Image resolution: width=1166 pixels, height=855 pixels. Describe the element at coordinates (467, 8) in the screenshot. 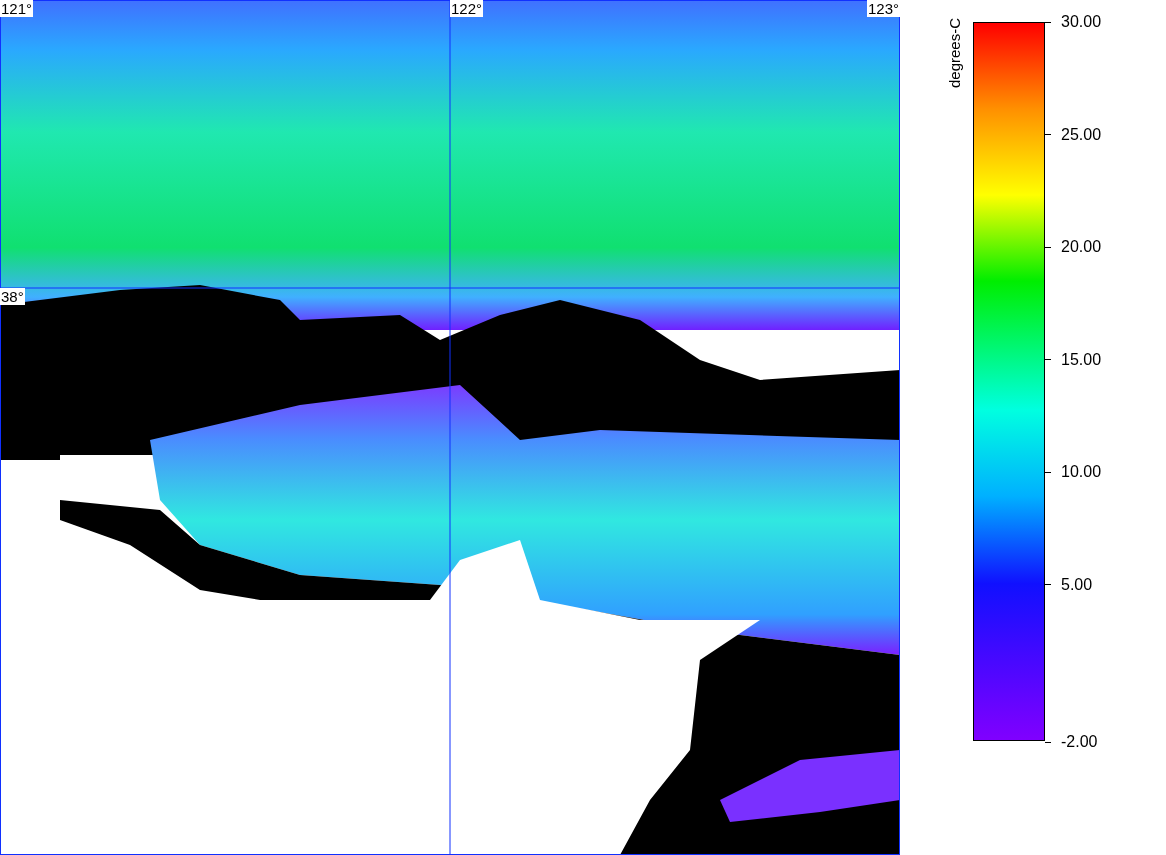

I see `longitude-label: 122°` at that location.